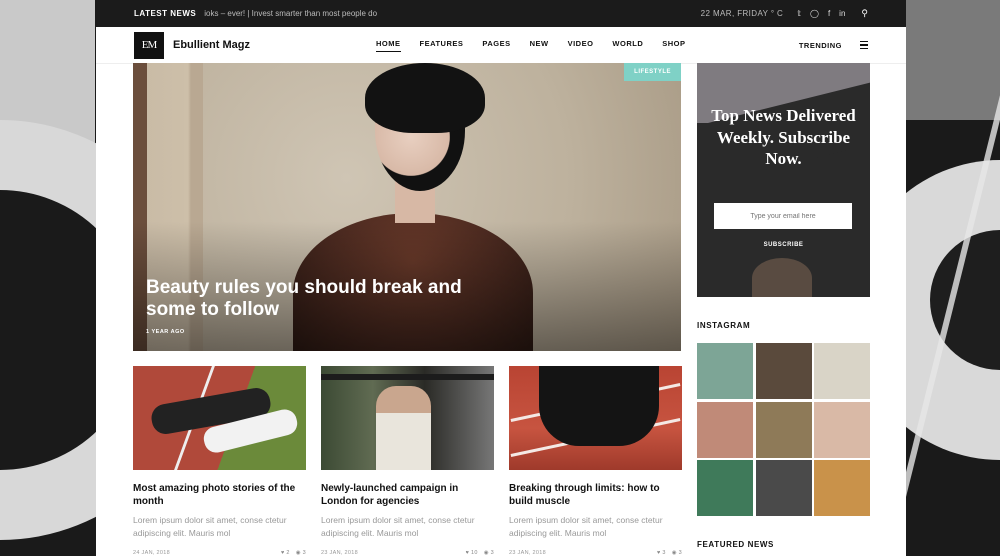  What do you see at coordinates (821, 13) in the screenshot?
I see `social-links: 𝕥 ◯ f in` at bounding box center [821, 13].